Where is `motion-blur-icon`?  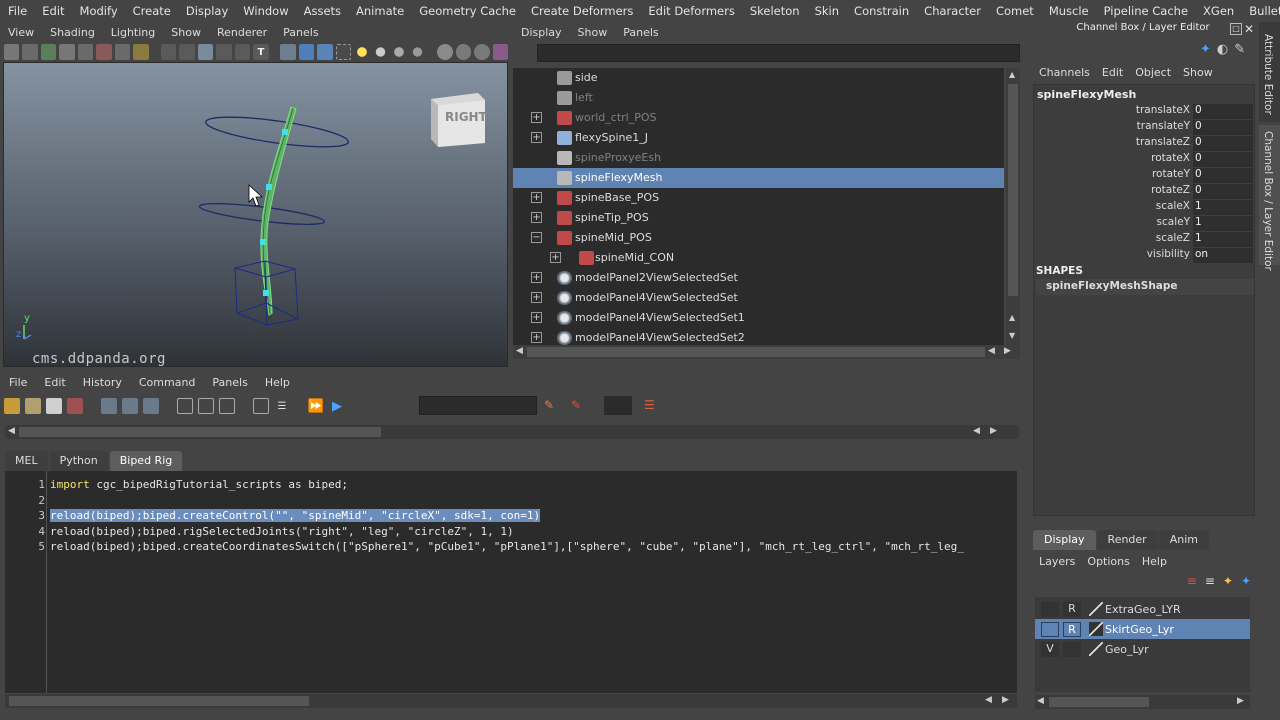
motion-blur-icon is located at coordinates (445, 52).